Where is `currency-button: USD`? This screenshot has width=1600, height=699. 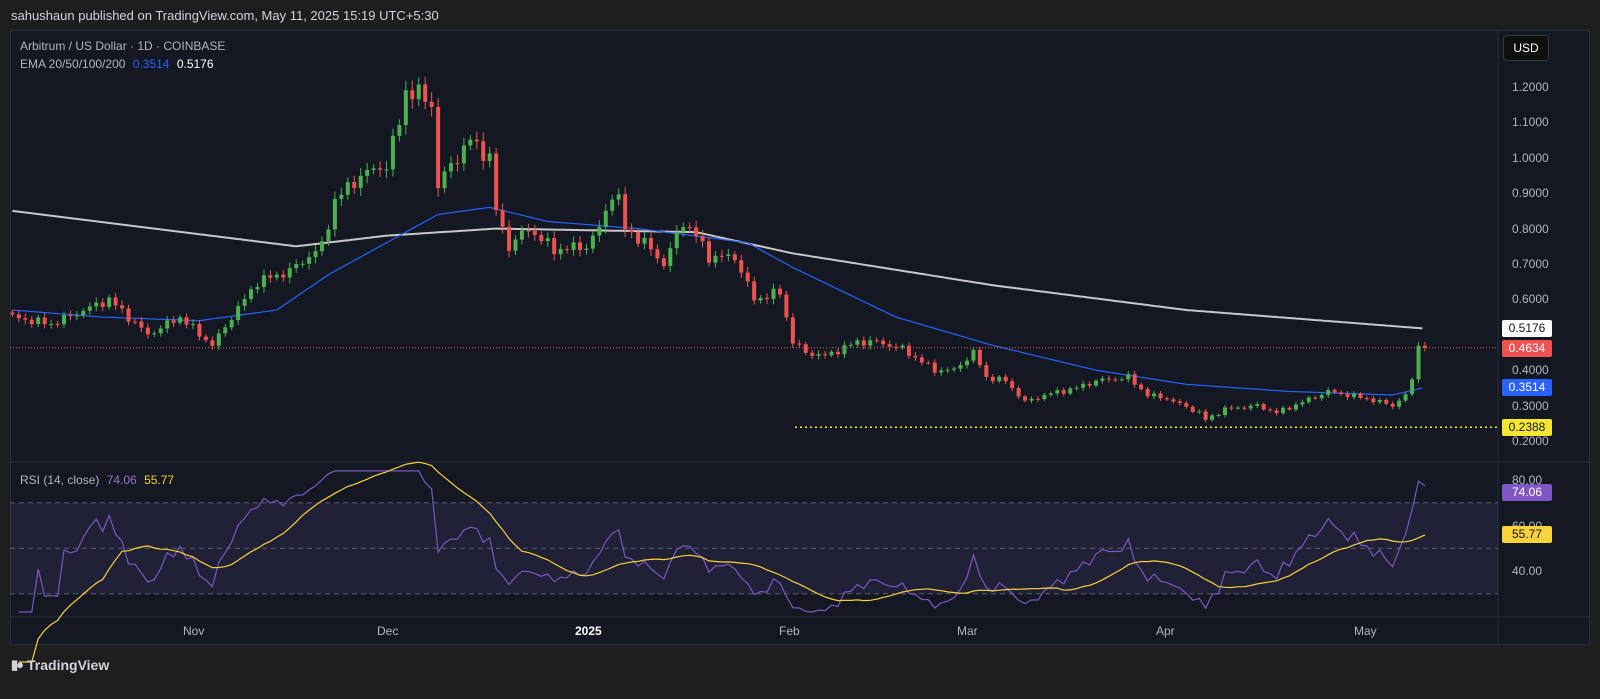
currency-button: USD is located at coordinates (1526, 48).